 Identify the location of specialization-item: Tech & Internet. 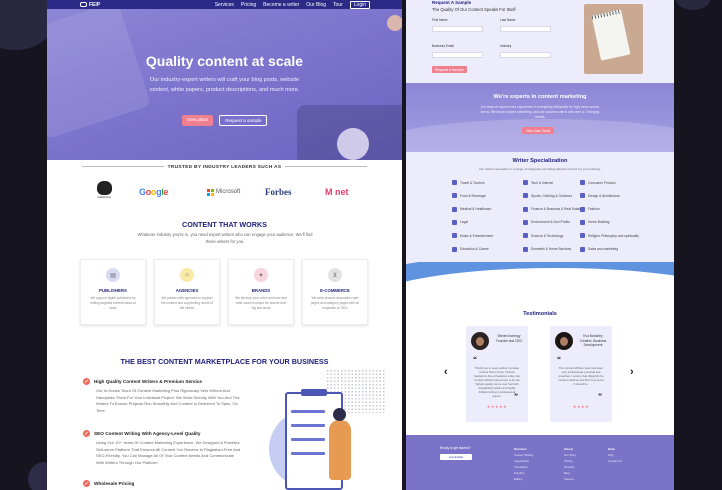
(538, 182).